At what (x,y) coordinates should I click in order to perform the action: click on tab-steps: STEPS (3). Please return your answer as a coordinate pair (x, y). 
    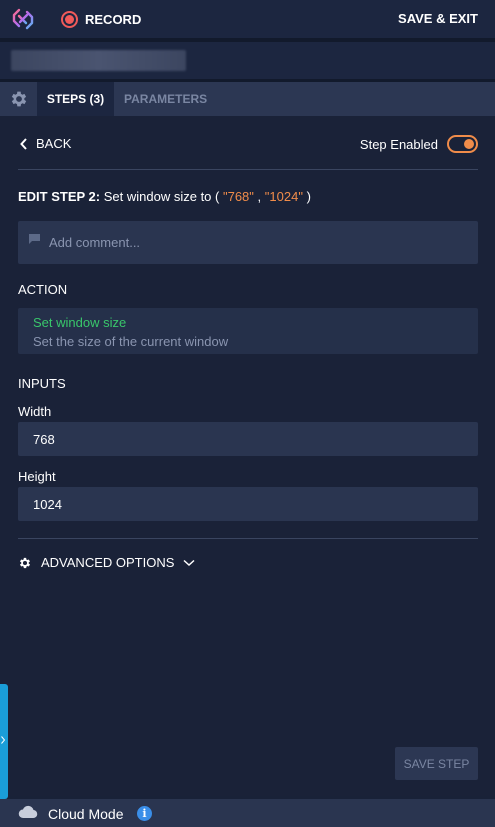
    Looking at the image, I should click on (75, 99).